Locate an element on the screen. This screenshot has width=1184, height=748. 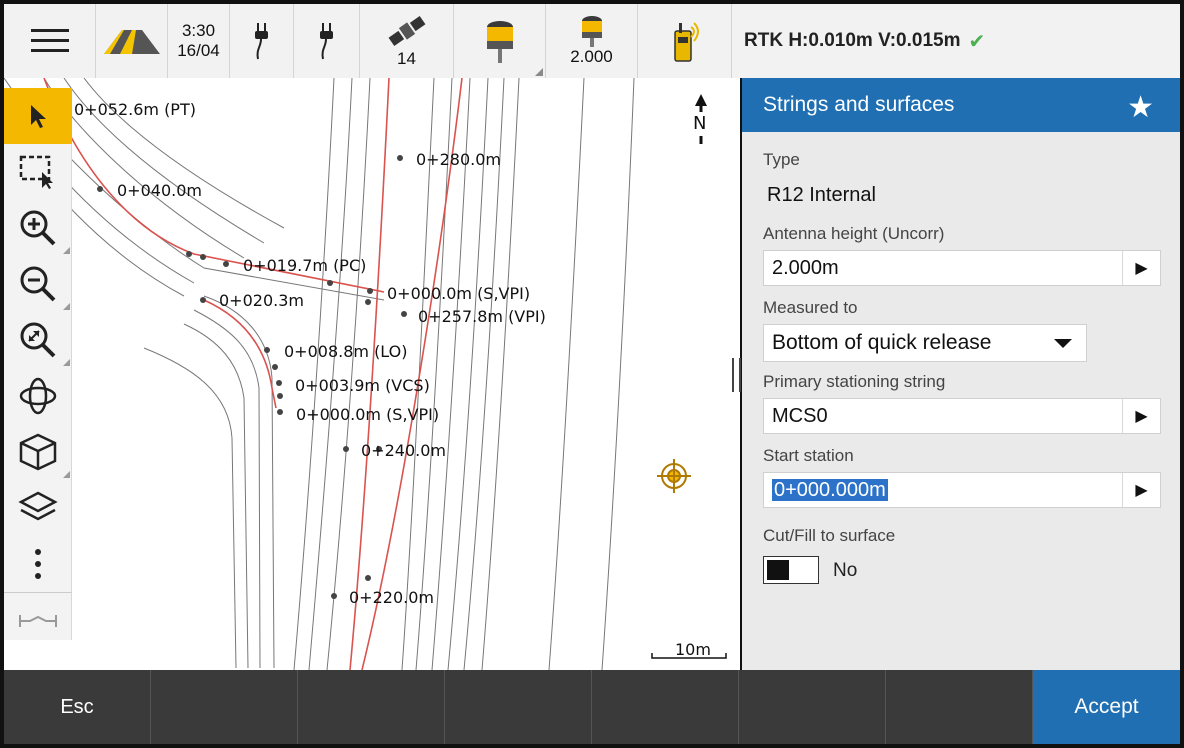
antenna-height-status: 2.000 is located at coordinates (592, 41).